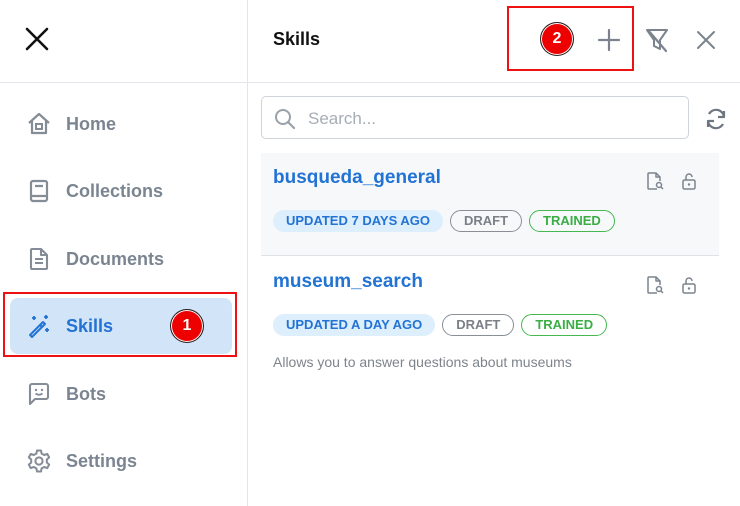 The image size is (740, 506). I want to click on updated-badge: UPDATED 7 DAYS AGO, so click(358, 221).